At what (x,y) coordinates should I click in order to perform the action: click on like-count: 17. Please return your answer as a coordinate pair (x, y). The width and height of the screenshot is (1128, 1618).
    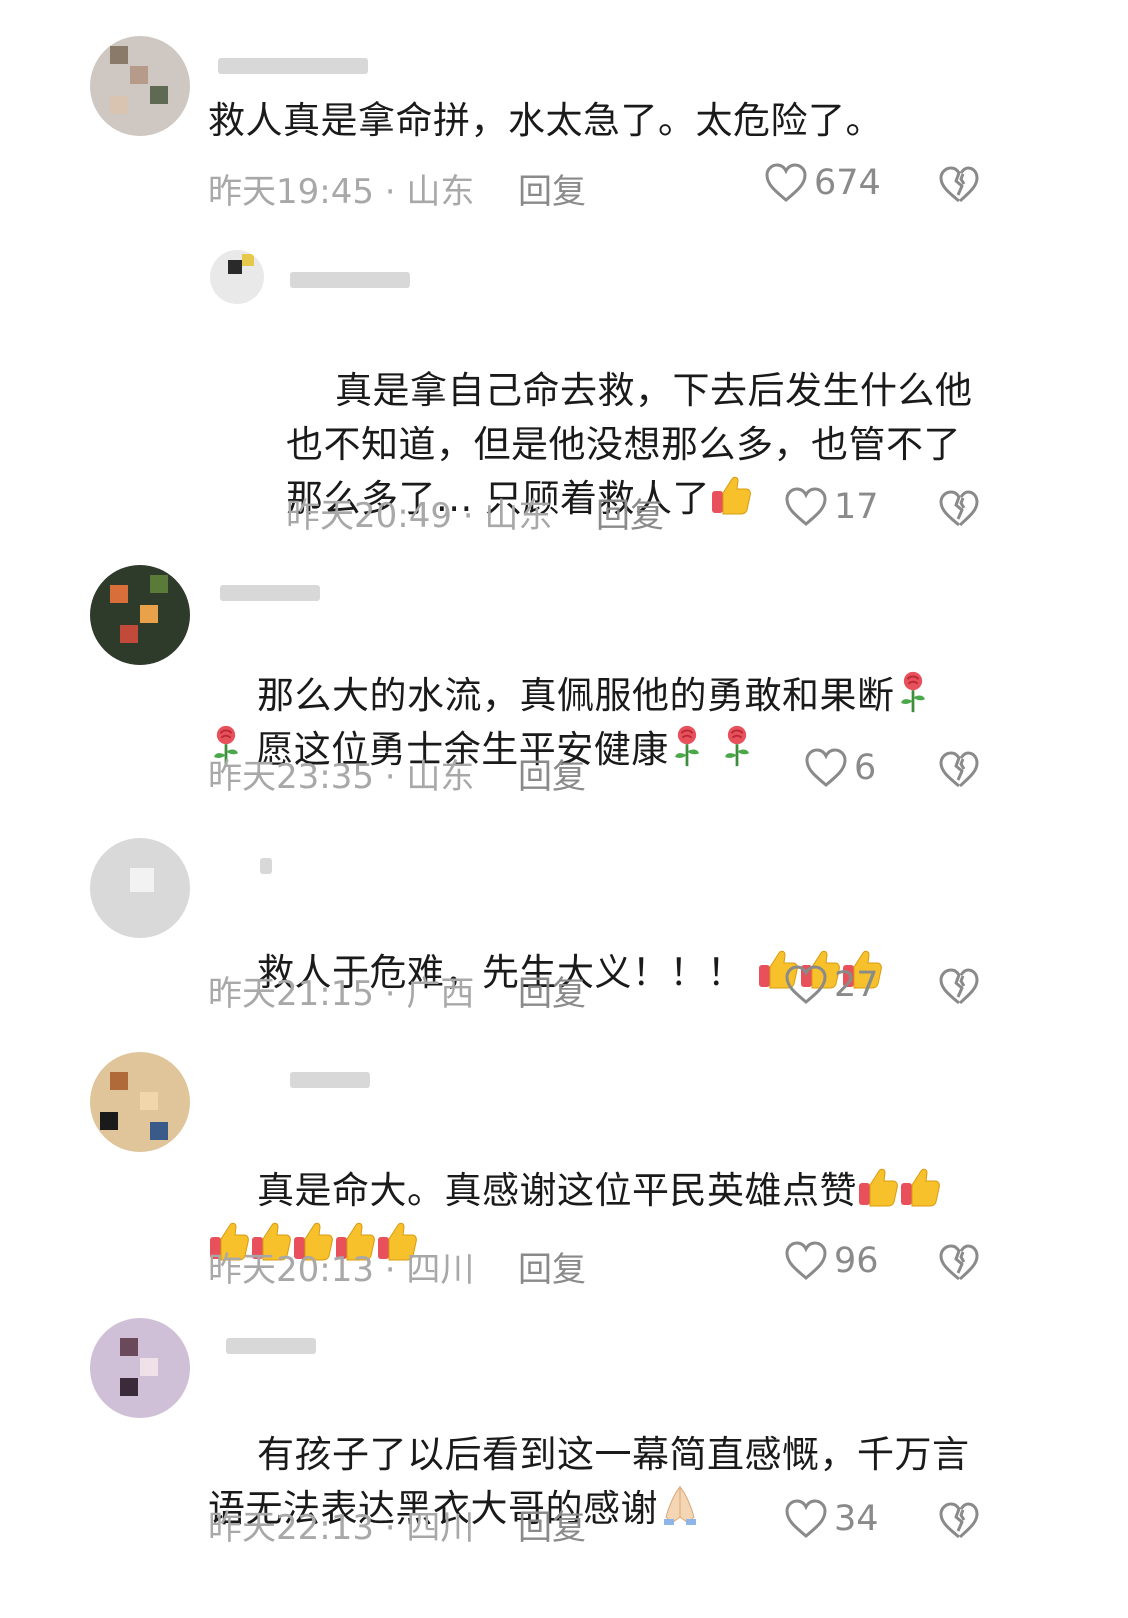
    Looking at the image, I should click on (856, 507).